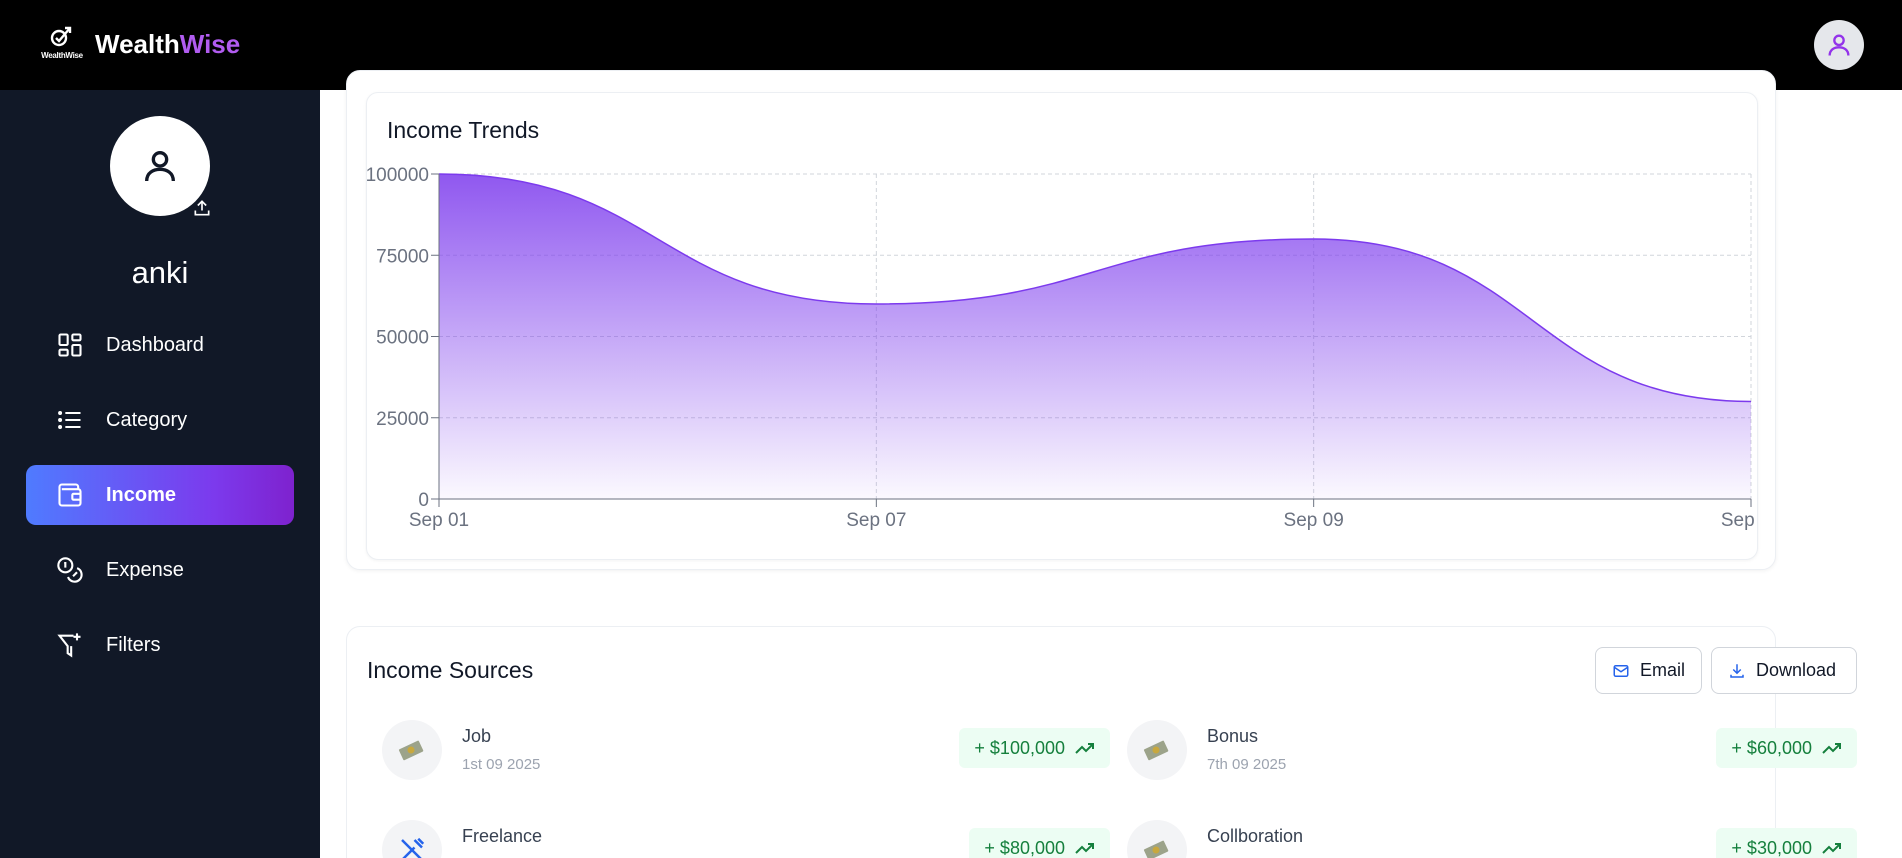  What do you see at coordinates (1492, 750) in the screenshot?
I see `list-item: Bonus 7th 09 2025 + $60,000` at bounding box center [1492, 750].